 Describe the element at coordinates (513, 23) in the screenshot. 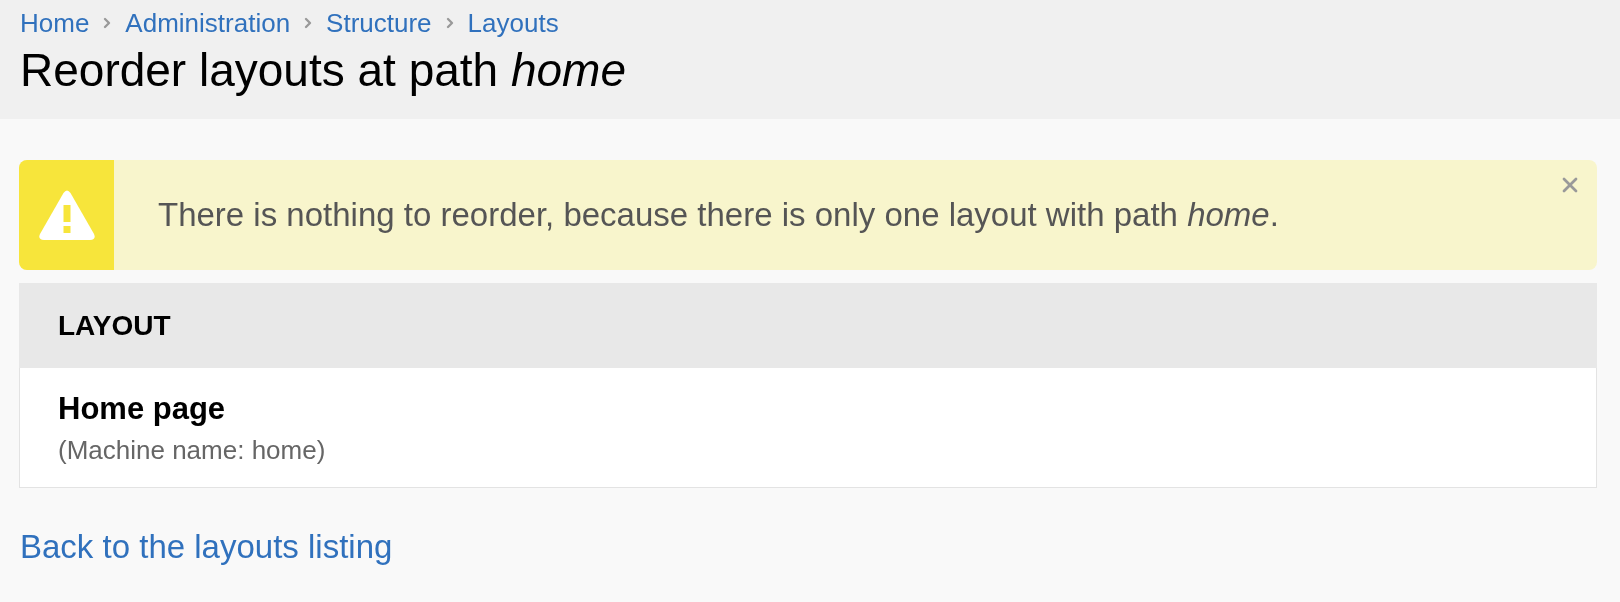

I see `breadcrumb-link: Layouts` at that location.